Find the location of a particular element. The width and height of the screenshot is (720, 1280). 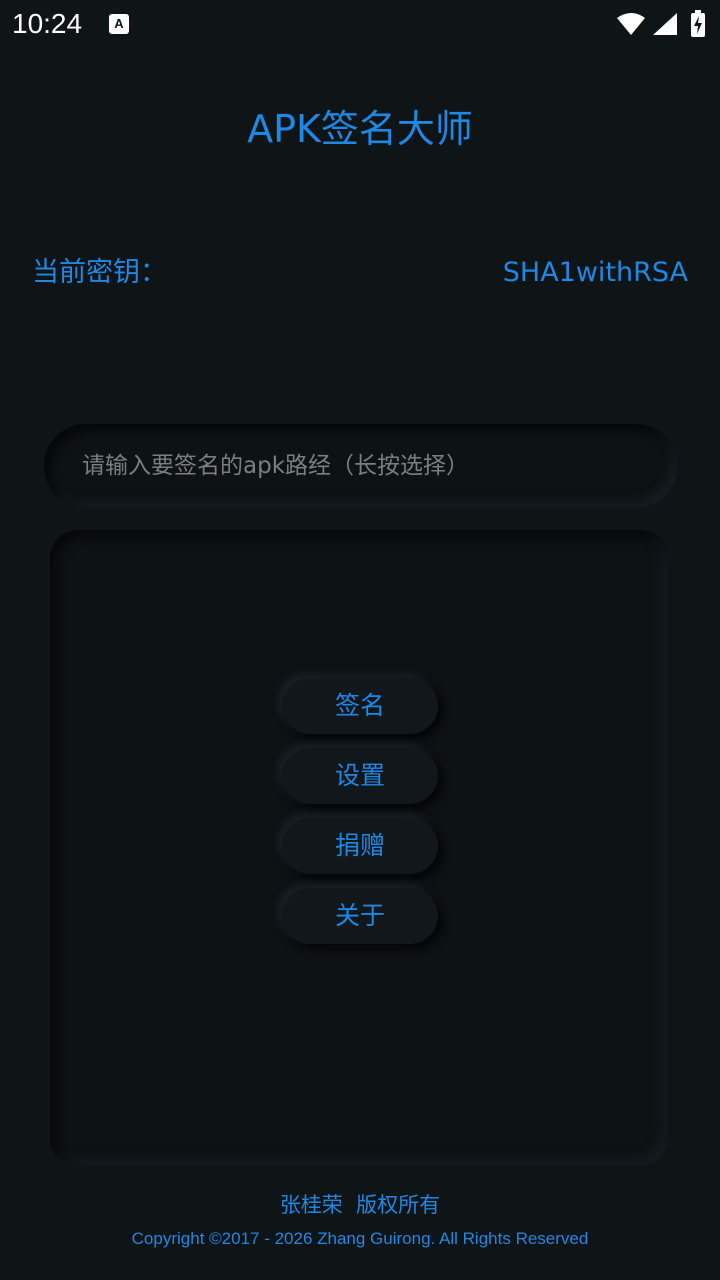

notification-a-icon: A is located at coordinates (119, 24).